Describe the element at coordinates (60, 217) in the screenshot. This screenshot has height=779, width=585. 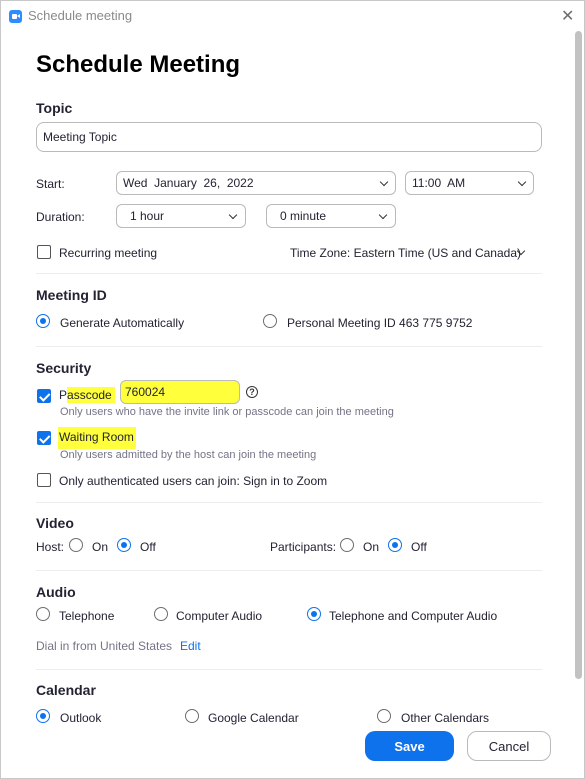
I see `duration-label: Duration:` at that location.